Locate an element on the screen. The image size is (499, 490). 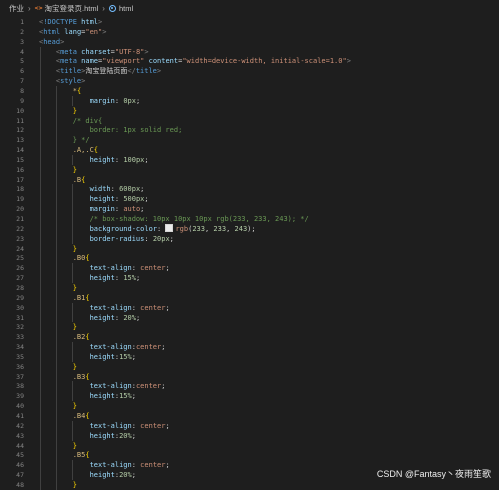
code-line: 39 height:15%; is located at coordinates (249, 396).